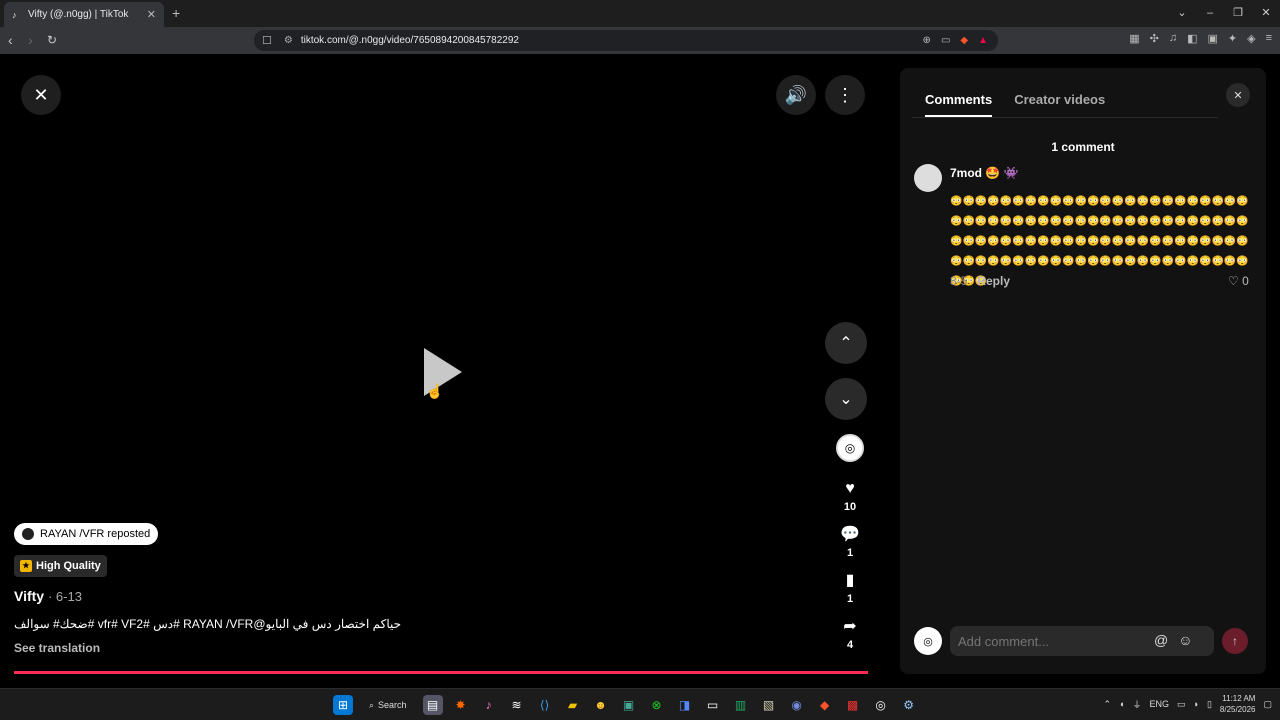  What do you see at coordinates (1251, 38) in the screenshot?
I see `vpn-icon: ◈` at bounding box center [1251, 38].